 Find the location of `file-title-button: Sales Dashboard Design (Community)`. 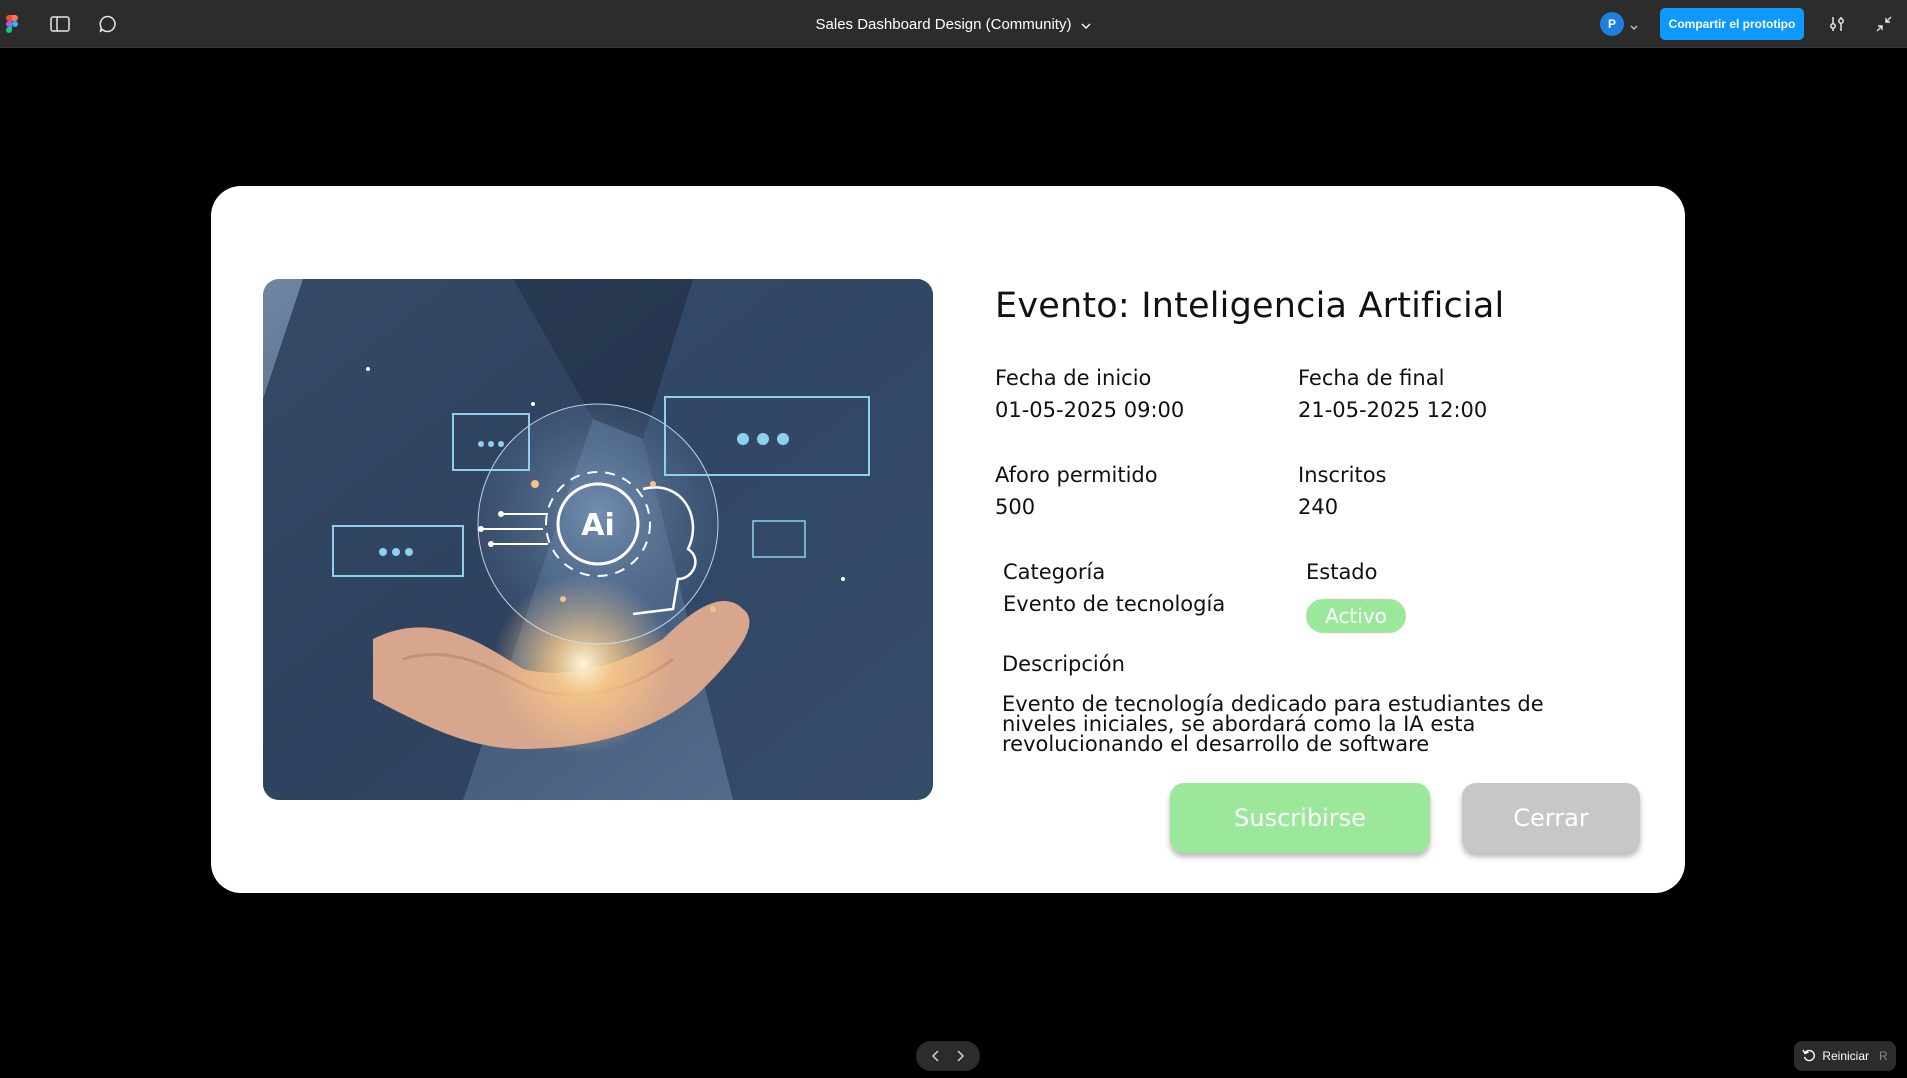

file-title-button: Sales Dashboard Design (Community) is located at coordinates (954, 24).